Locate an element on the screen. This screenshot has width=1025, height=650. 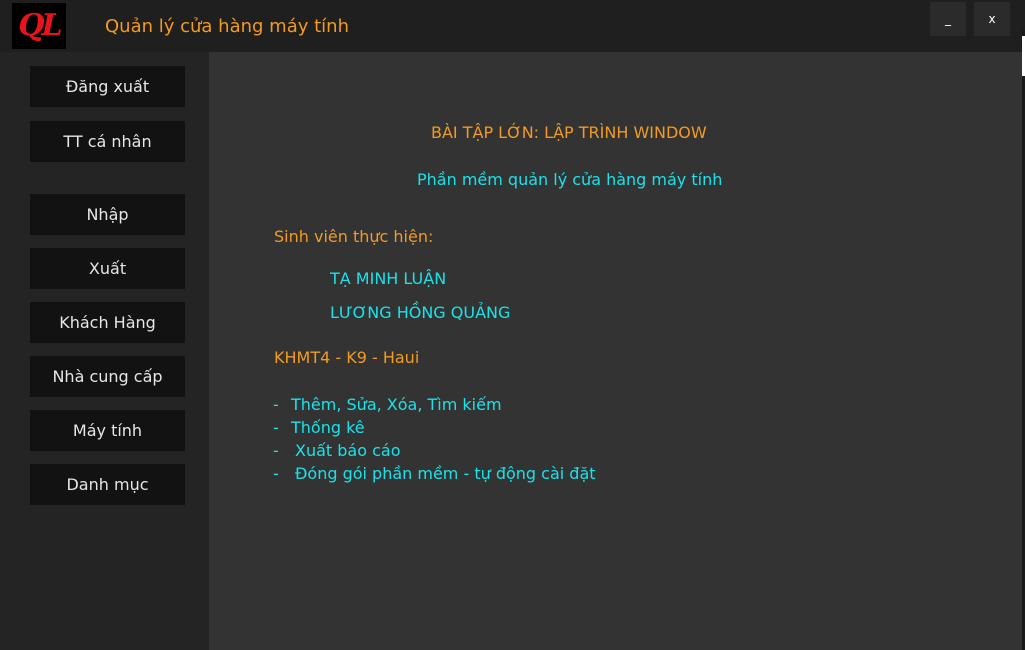
student-name: TẠ MINH LUẬN is located at coordinates (388, 278).